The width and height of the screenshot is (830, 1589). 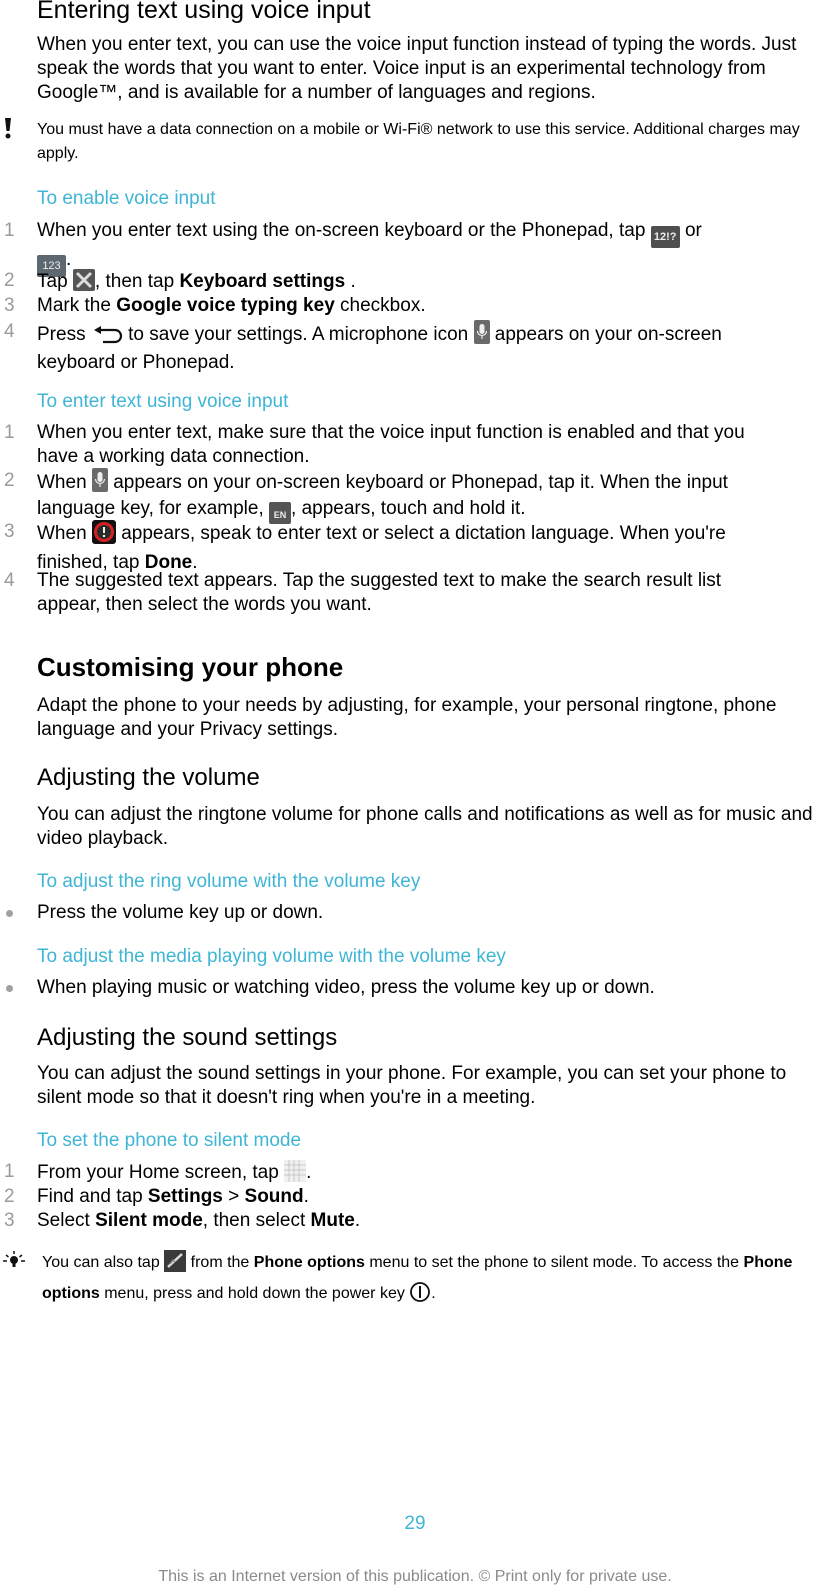 I want to click on warning-icon, so click(x=8, y=128).